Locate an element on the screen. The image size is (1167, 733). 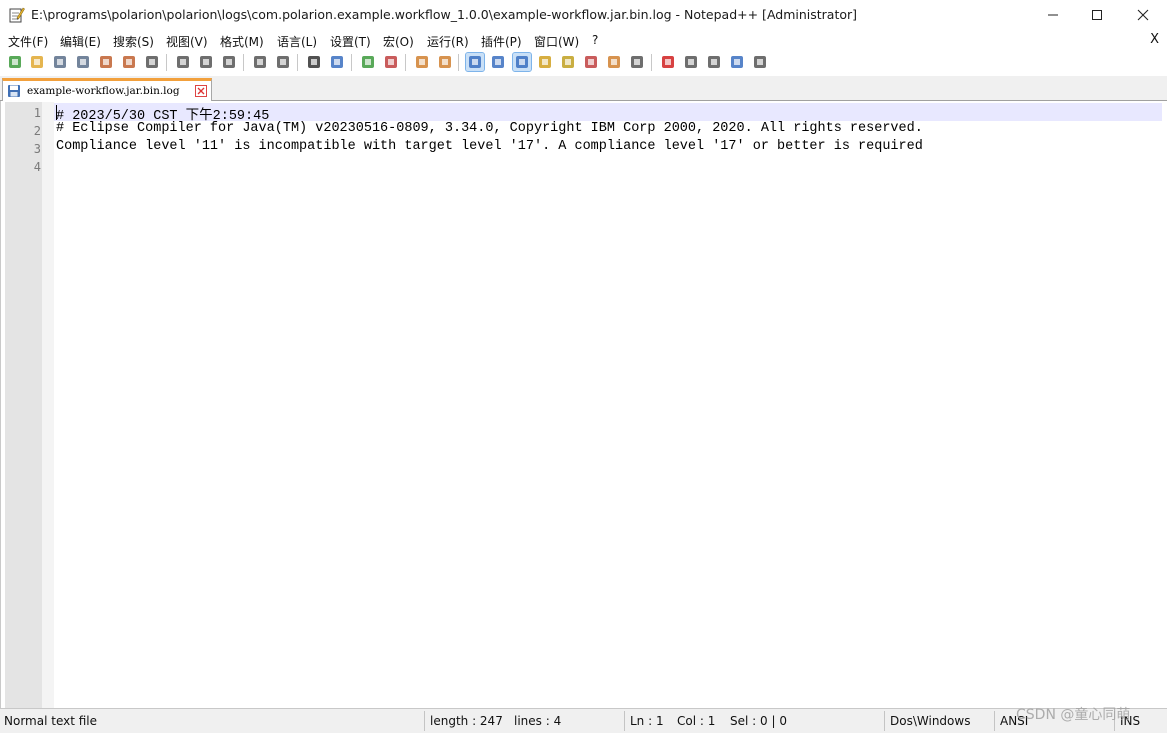
status-column-position: Col : 1 is located at coordinates (696, 721).